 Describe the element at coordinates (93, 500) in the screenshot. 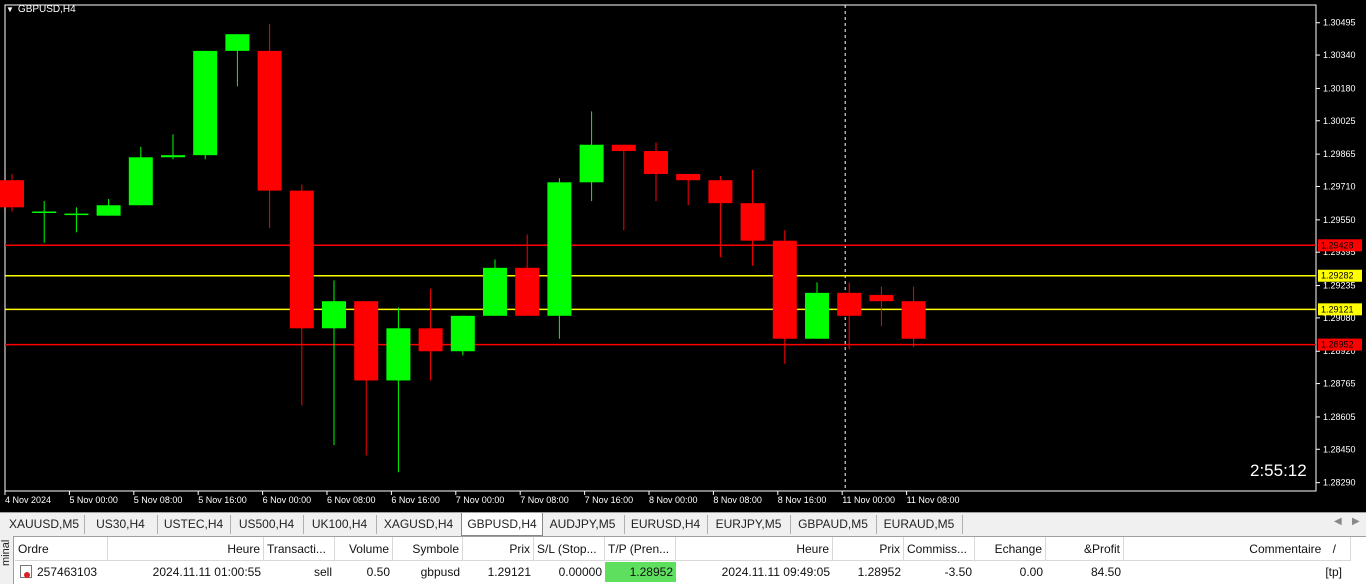

I see `time-tick-label: 5 Nov 00:00` at that location.